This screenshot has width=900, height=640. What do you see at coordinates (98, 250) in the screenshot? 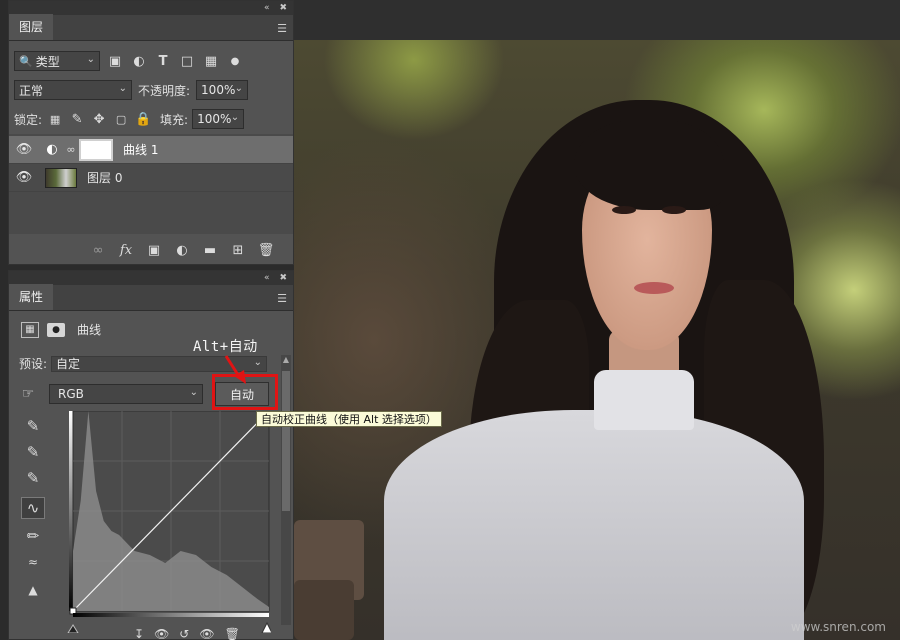
I see `link-icon: ∞` at bounding box center [98, 250].